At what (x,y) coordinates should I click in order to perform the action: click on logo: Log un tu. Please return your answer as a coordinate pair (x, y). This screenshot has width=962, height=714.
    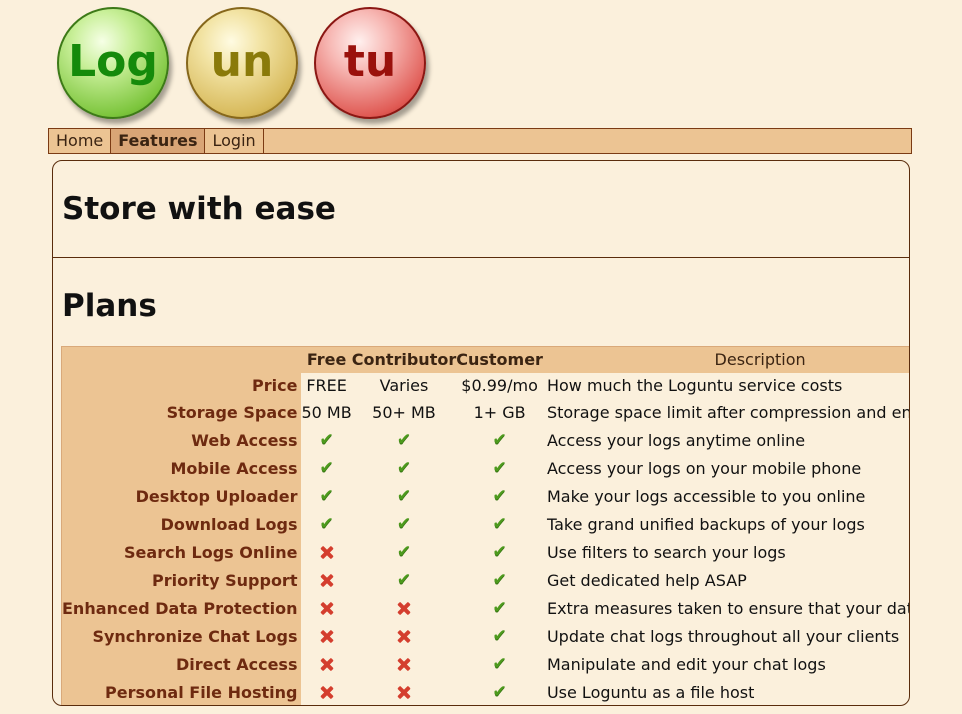
    Looking at the image, I should click on (247, 65).